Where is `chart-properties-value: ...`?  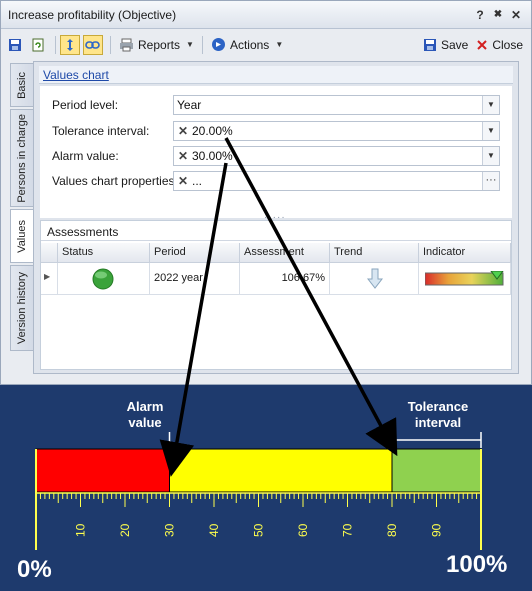 chart-properties-value: ... is located at coordinates (197, 181).